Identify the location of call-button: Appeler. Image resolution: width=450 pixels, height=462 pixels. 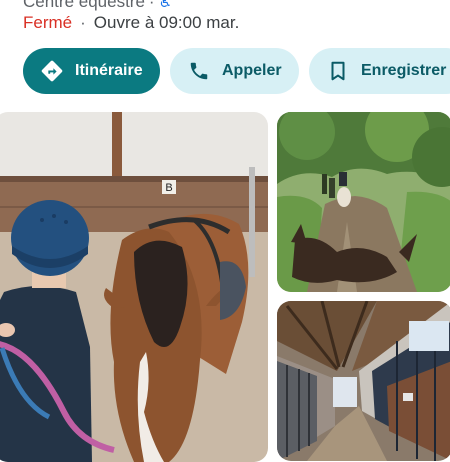
(234, 71).